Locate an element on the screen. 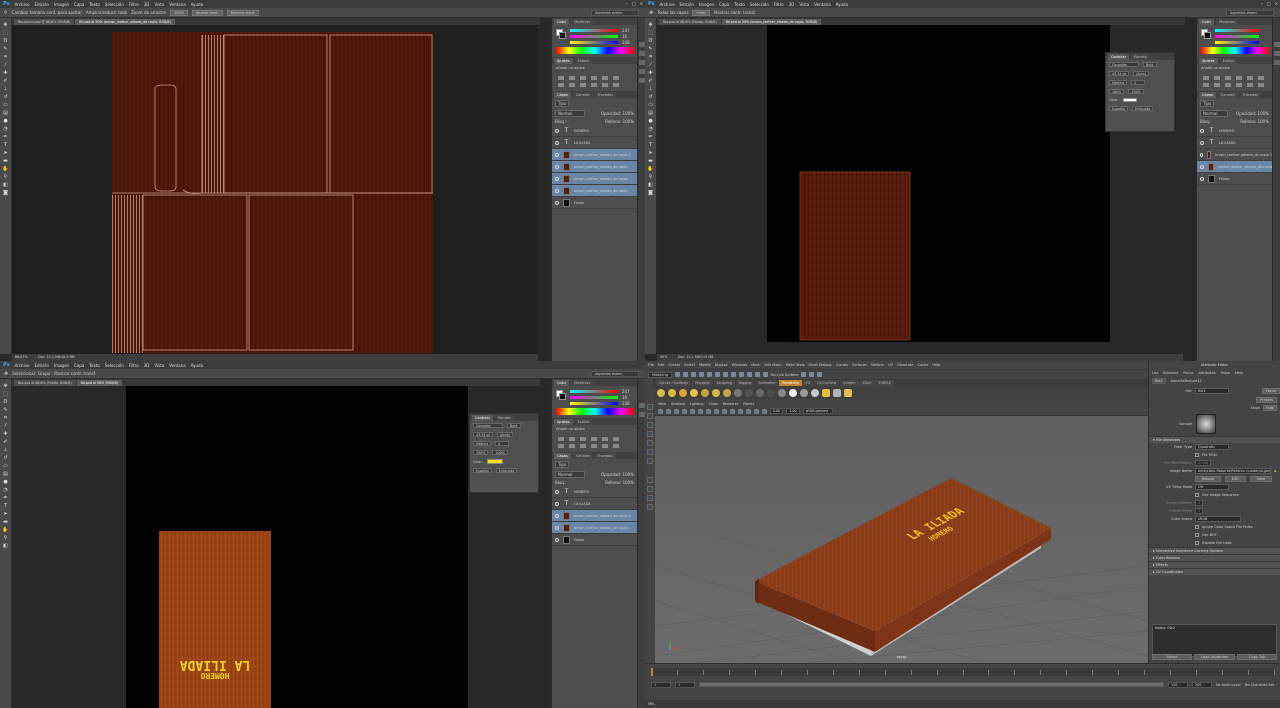 The width and height of the screenshot is (1280, 708). maya-menu-edit: Edit is located at coordinates (661, 365).